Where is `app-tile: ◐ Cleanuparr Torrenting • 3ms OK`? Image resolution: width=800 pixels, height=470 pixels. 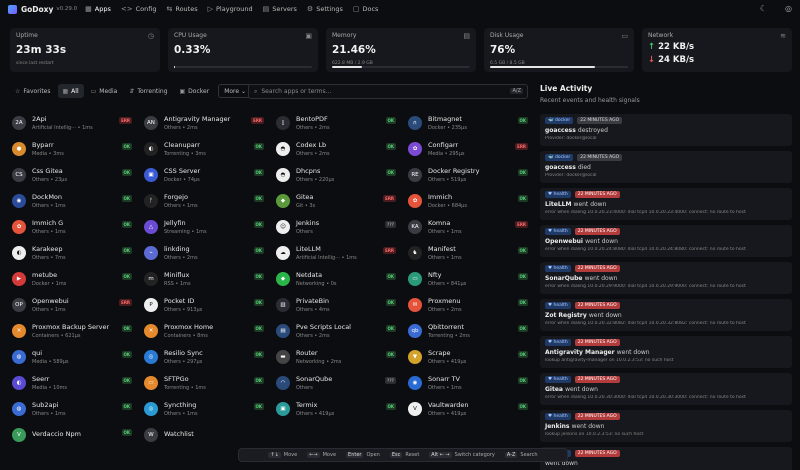 app-tile: ◐ Cleanuparr Torrenting • 3ms OK is located at coordinates (205, 149).